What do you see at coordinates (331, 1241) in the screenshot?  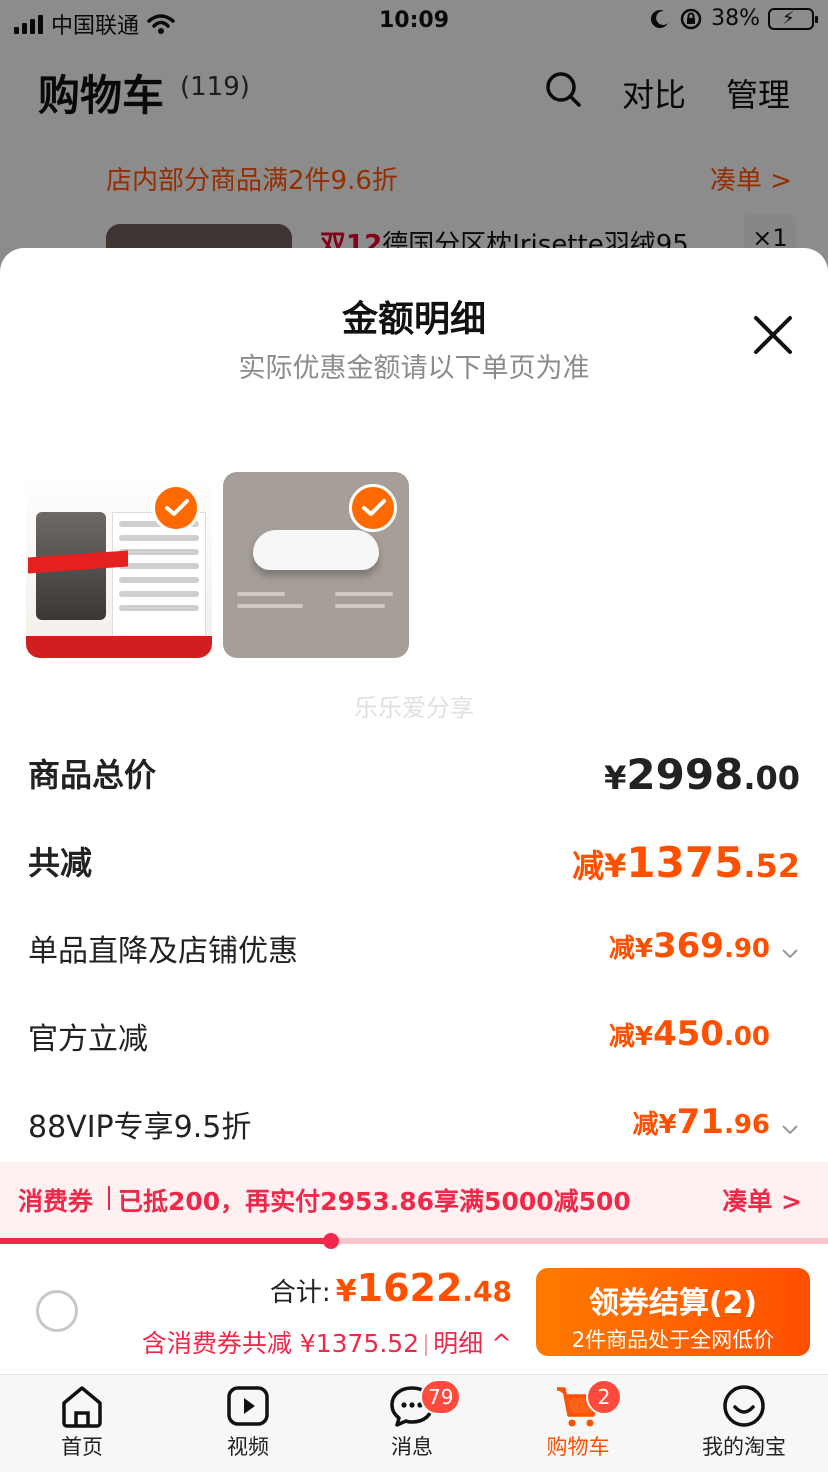 I see `coupon-progress-dot` at bounding box center [331, 1241].